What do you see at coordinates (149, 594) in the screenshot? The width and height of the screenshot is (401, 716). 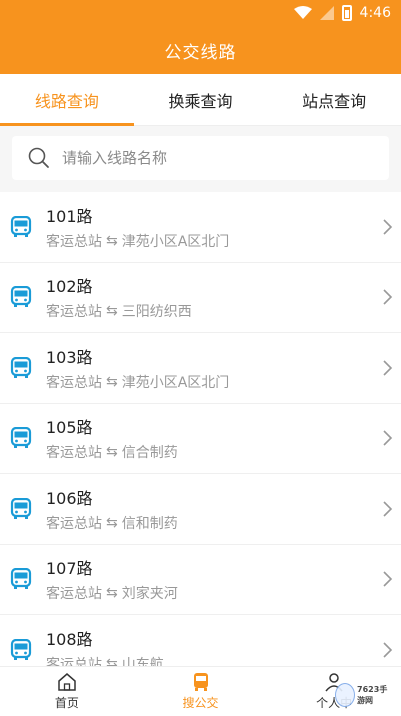 I see `route-end-station: 刘家夹河` at bounding box center [149, 594].